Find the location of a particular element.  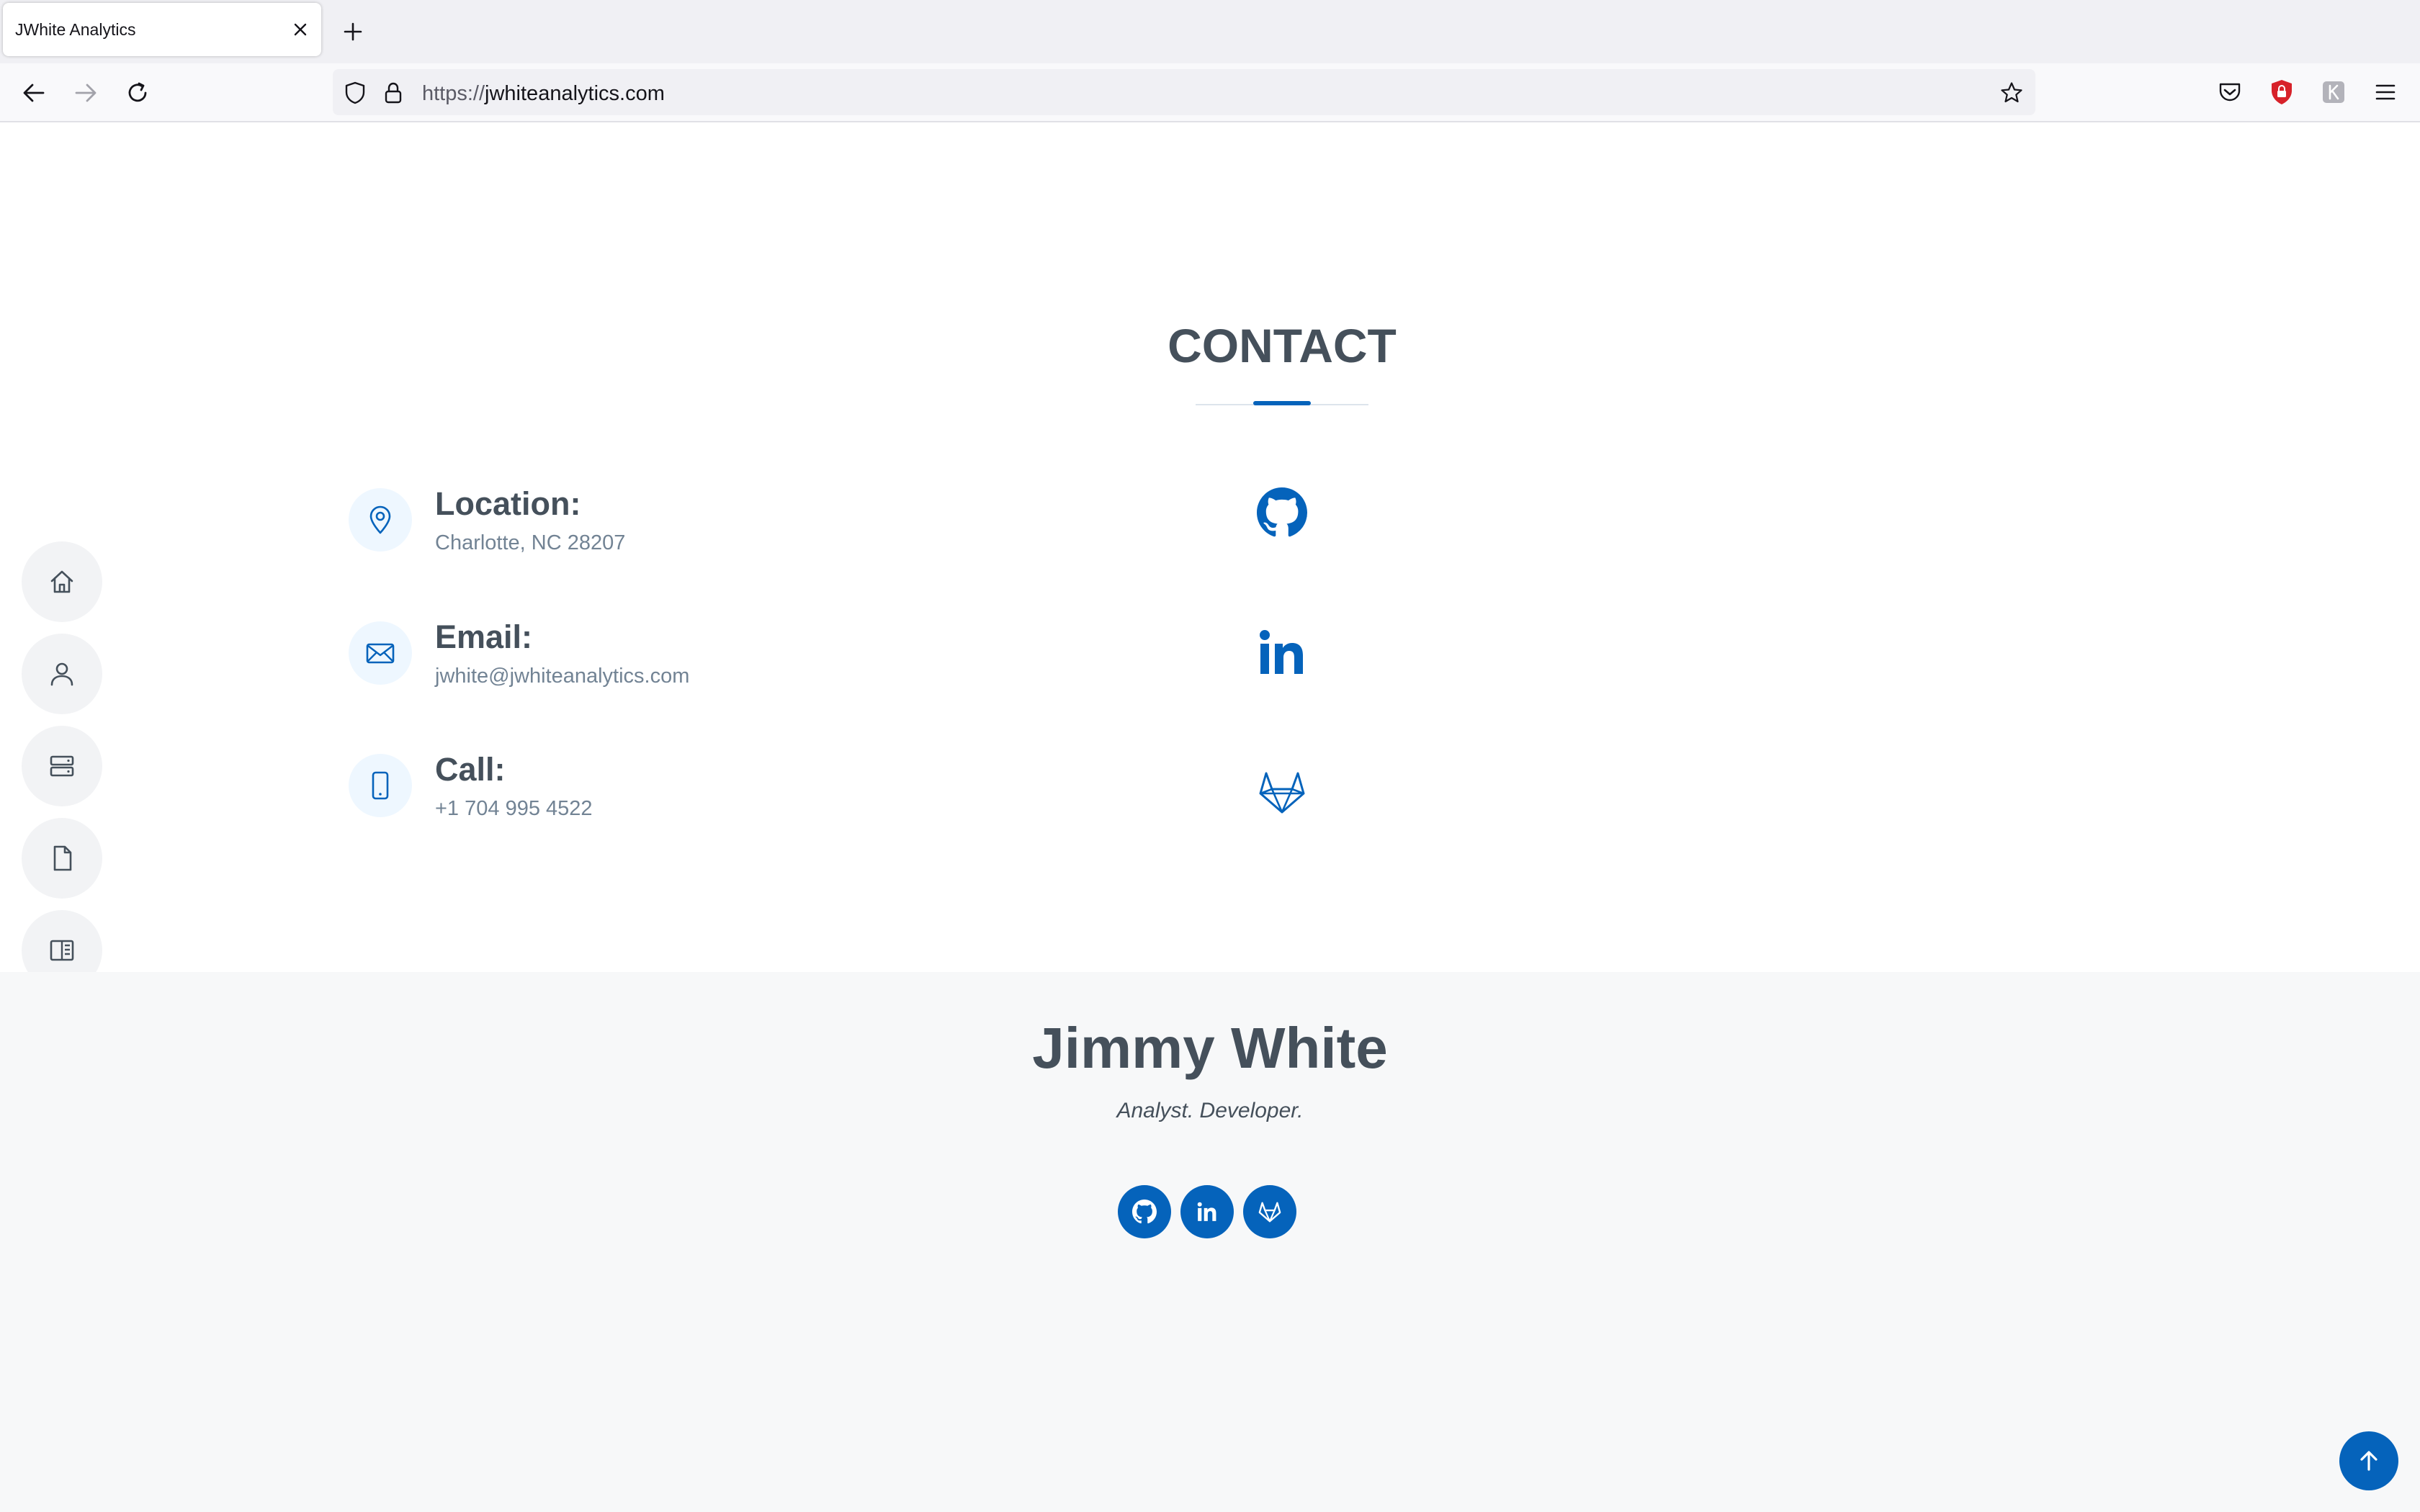

book-icon is located at coordinates (62, 950).